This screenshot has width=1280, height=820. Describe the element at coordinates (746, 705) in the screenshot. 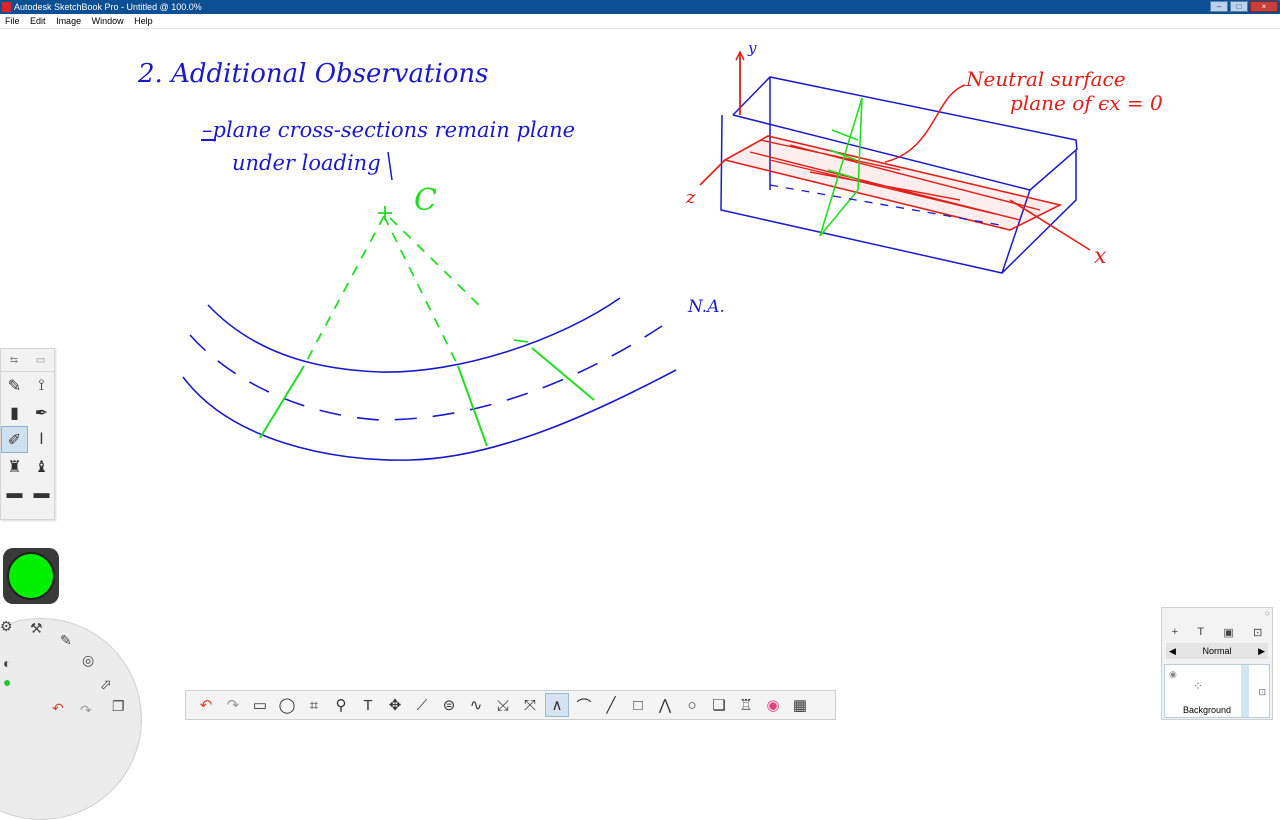

I see `brush-icon: ♖` at that location.